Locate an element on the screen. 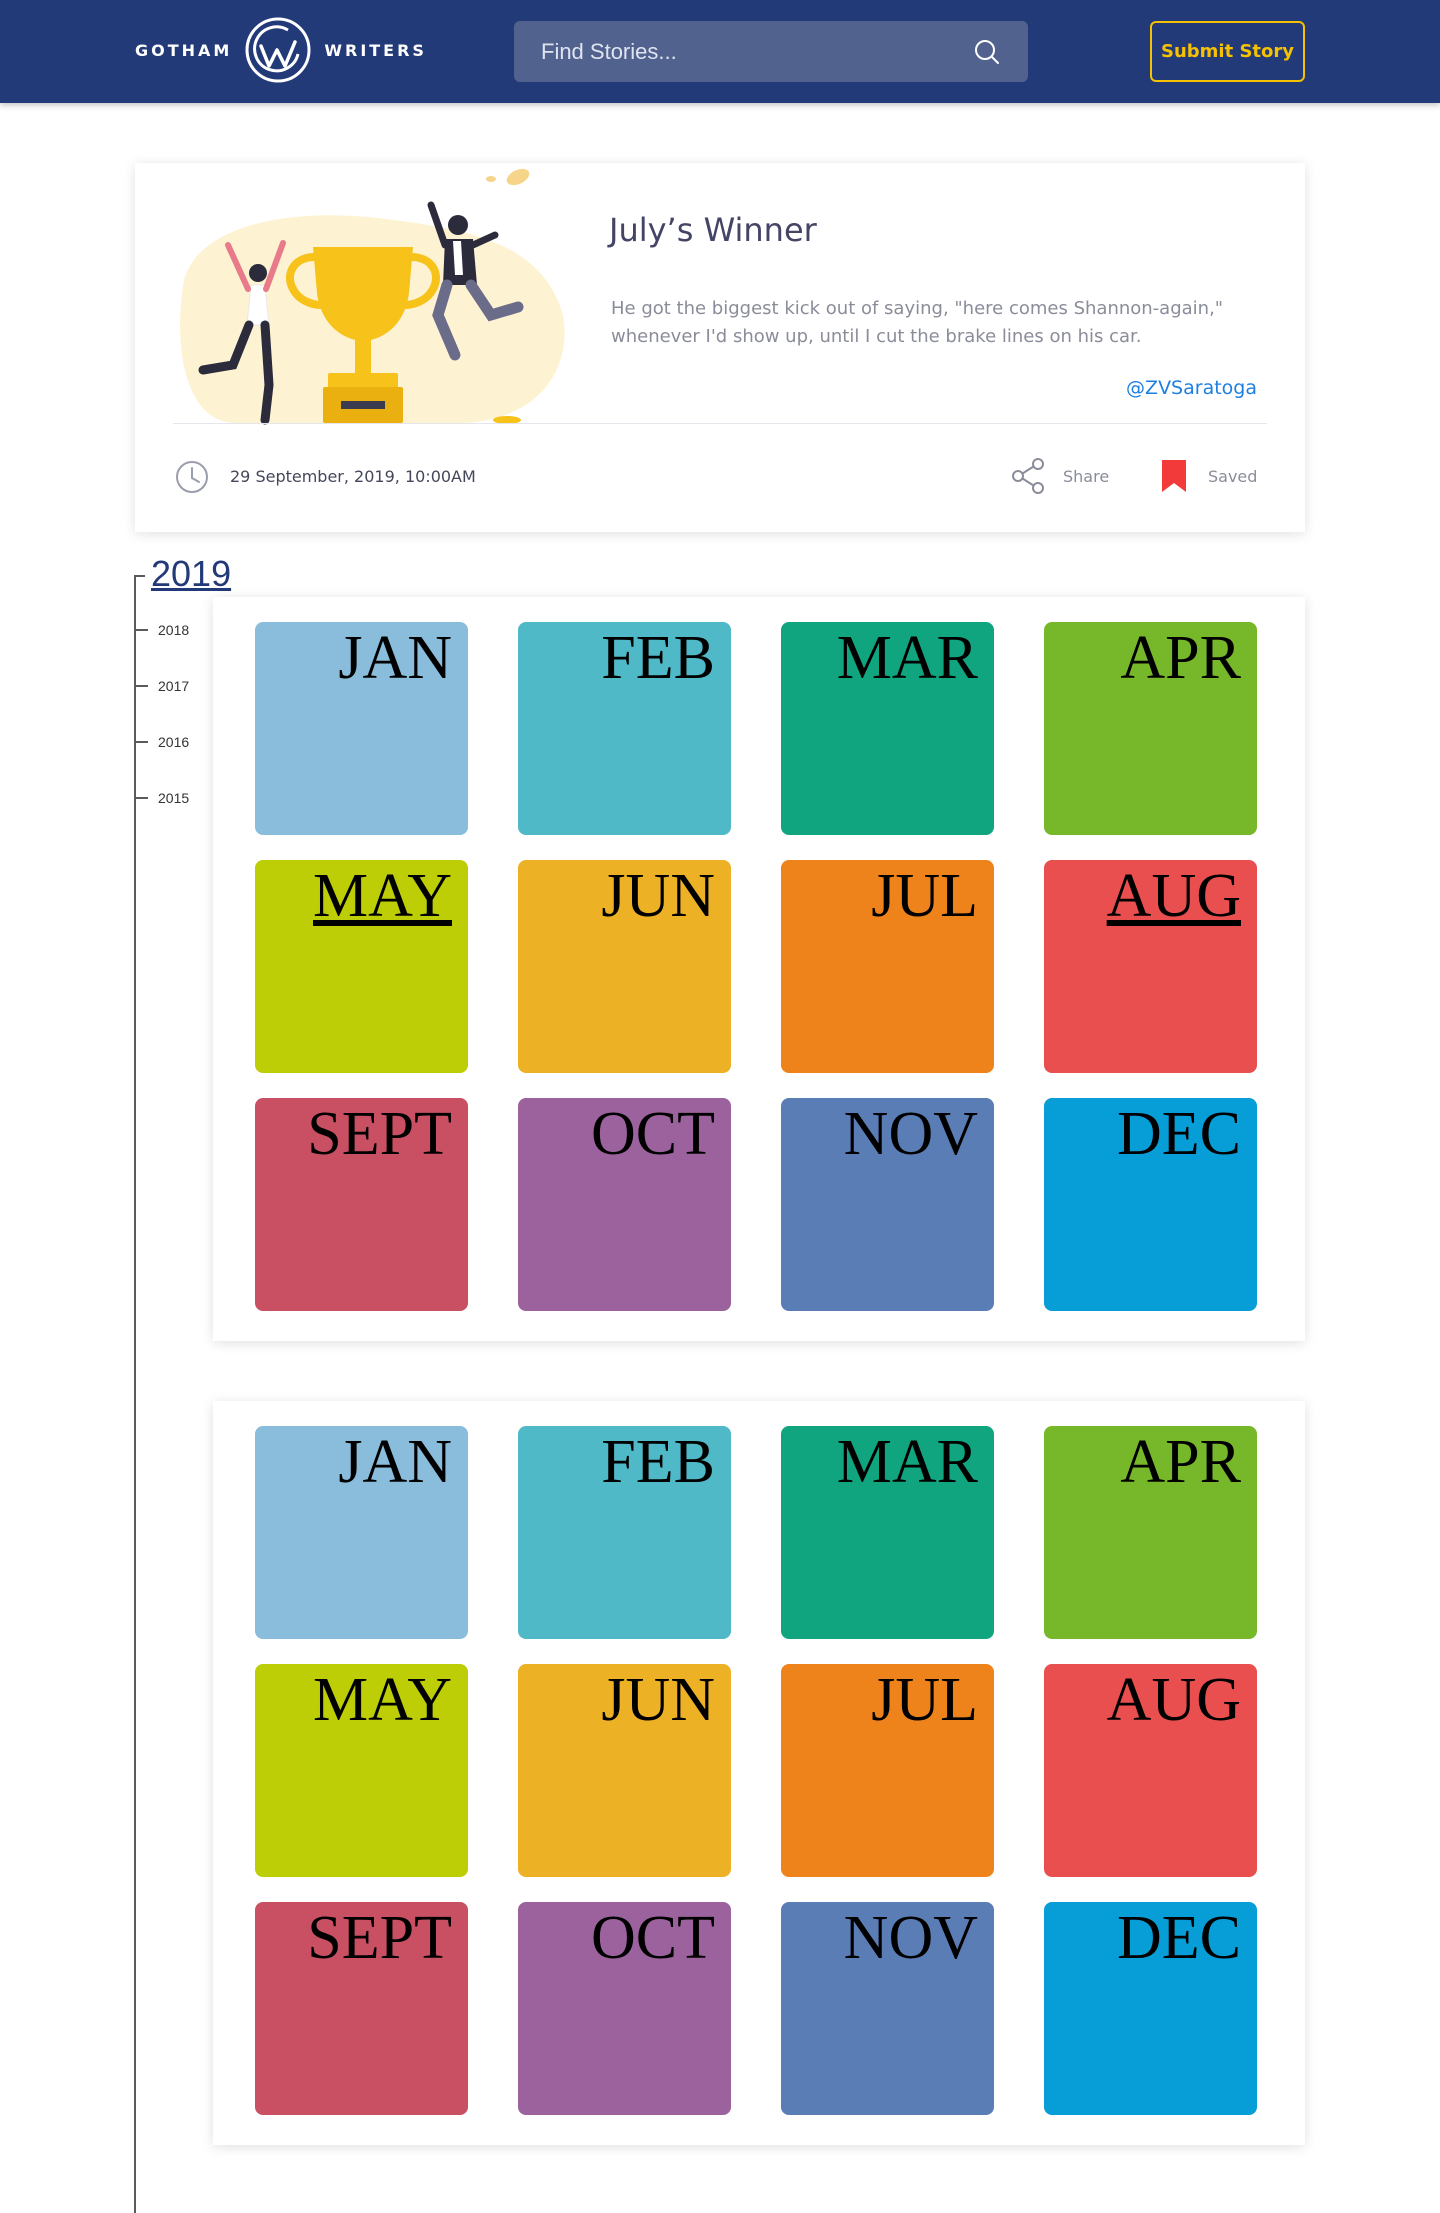  top-navbar: GOTHAM WRITERS Submit Story is located at coordinates (720, 51).